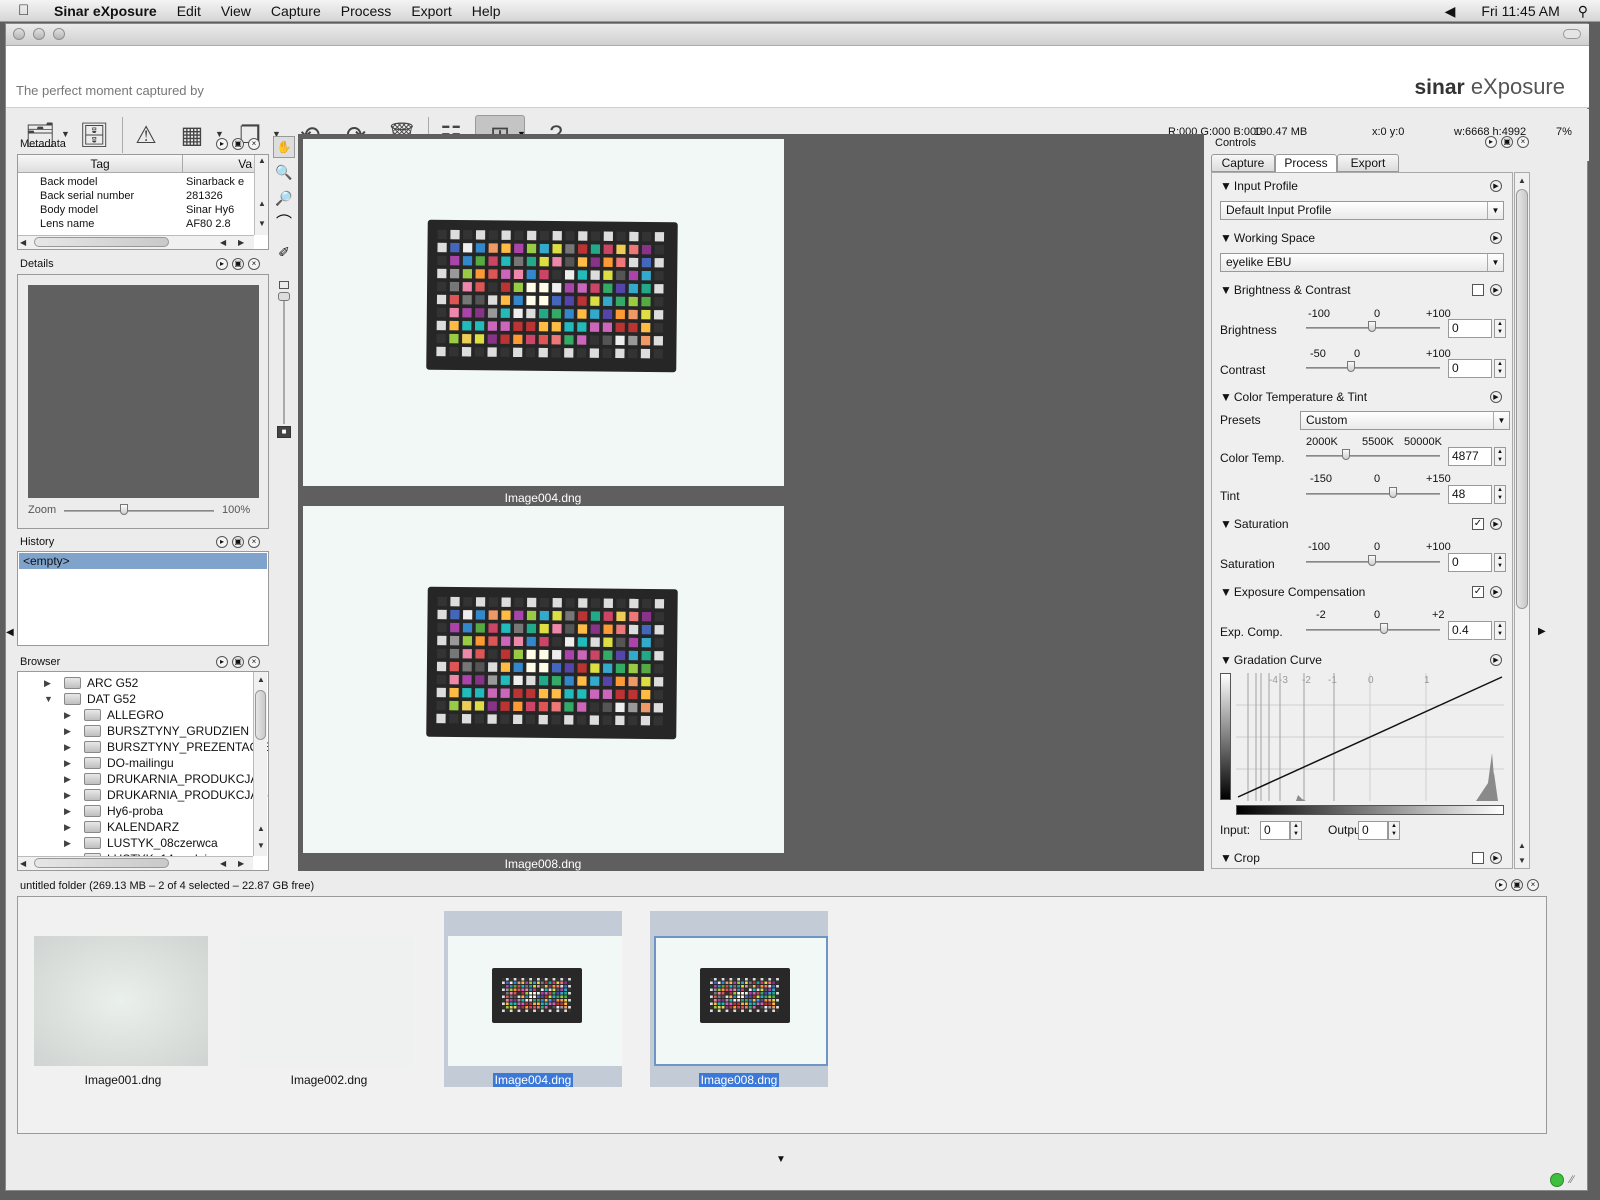 Image resolution: width=1600 pixels, height=1200 pixels. I want to click on close-window-button, so click(19, 34).